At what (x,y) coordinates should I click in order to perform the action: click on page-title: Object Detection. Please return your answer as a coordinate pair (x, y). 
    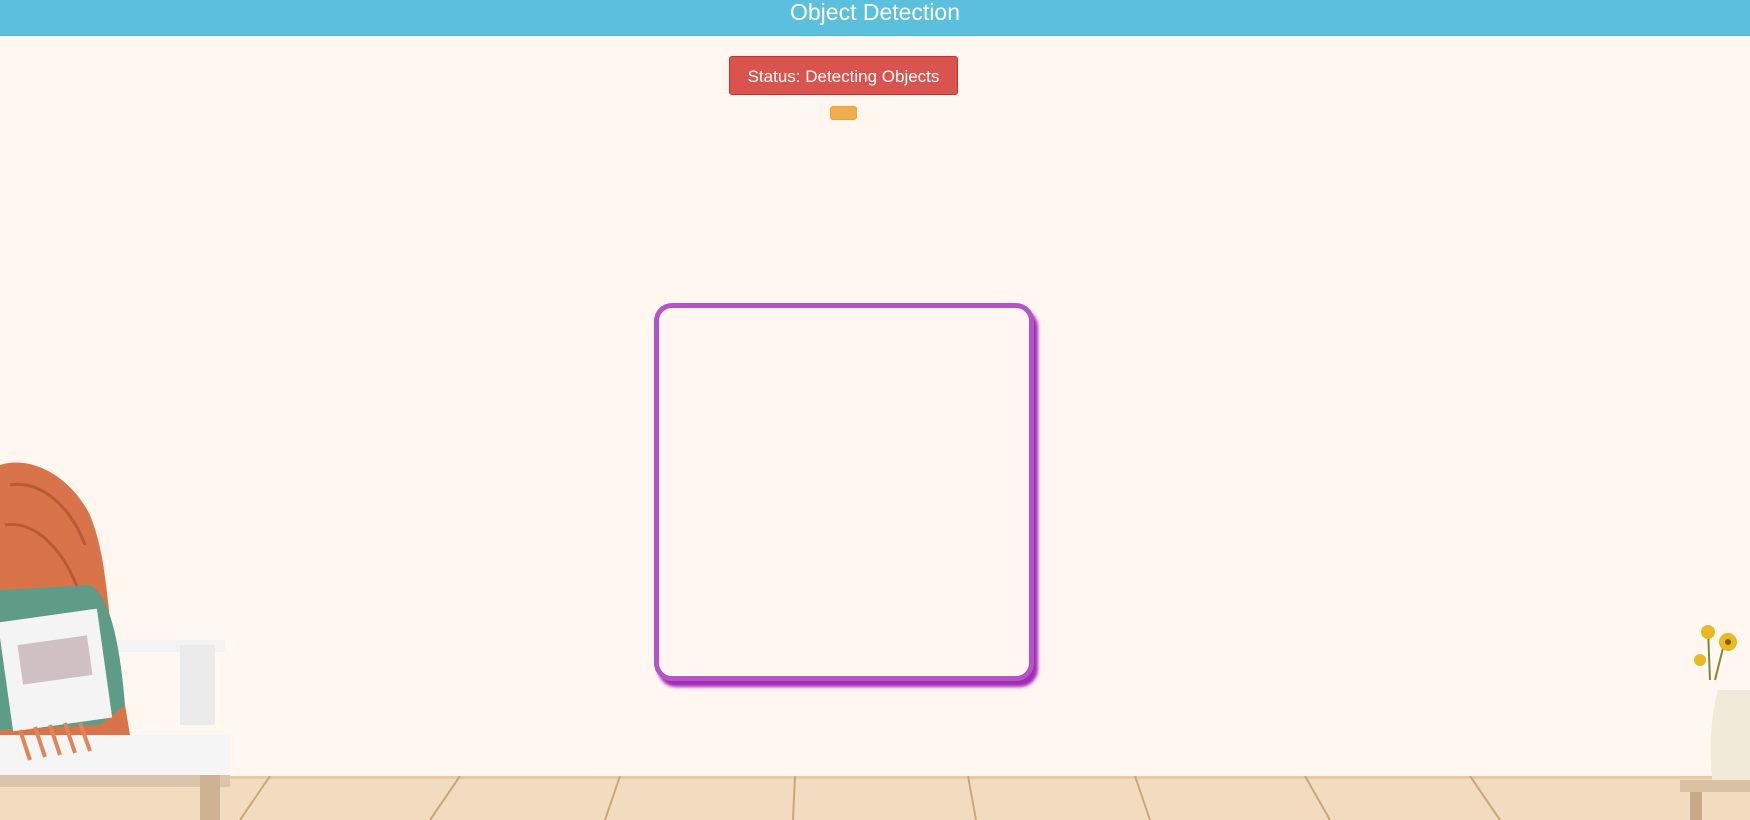
    Looking at the image, I should click on (875, 12).